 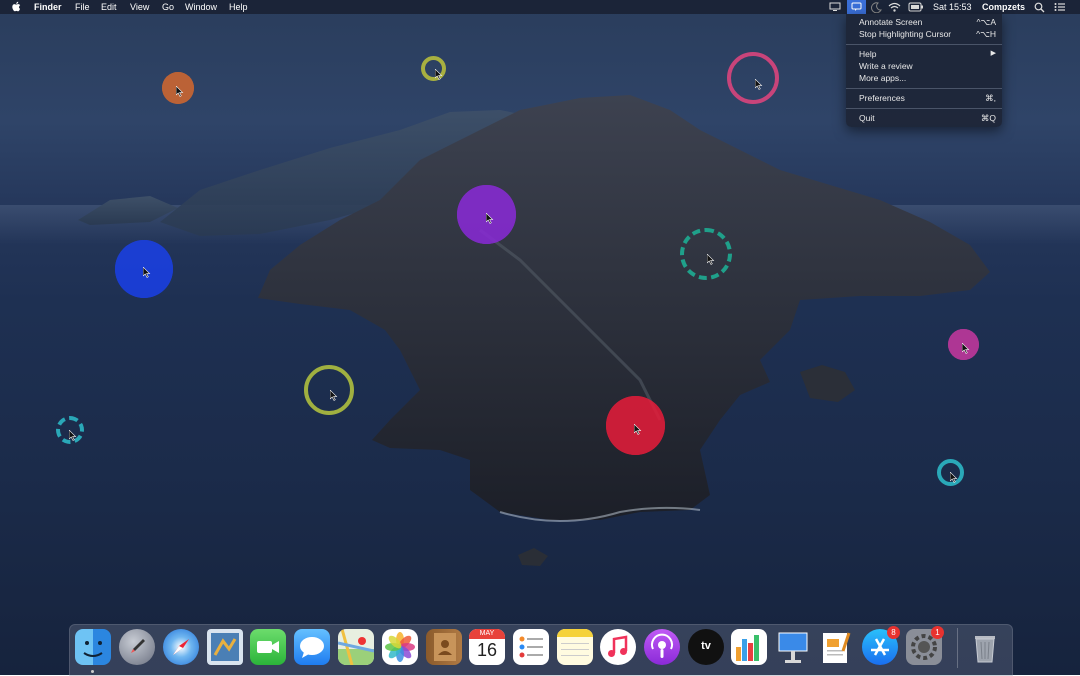 I want to click on shortcut-annotate: ^⌥A, so click(x=986, y=22).